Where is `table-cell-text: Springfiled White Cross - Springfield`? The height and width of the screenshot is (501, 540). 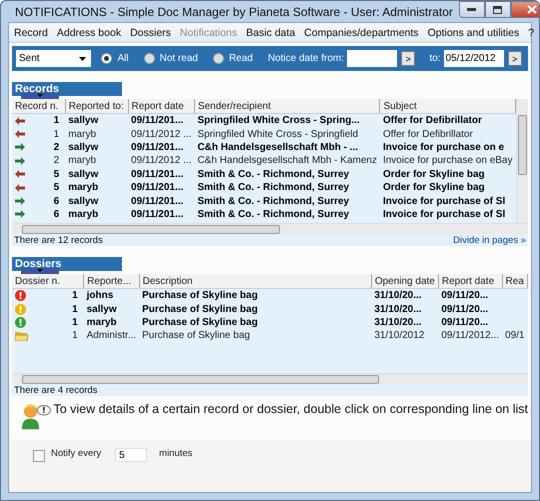 table-cell-text: Springfiled White Cross - Springfield is located at coordinates (278, 134).